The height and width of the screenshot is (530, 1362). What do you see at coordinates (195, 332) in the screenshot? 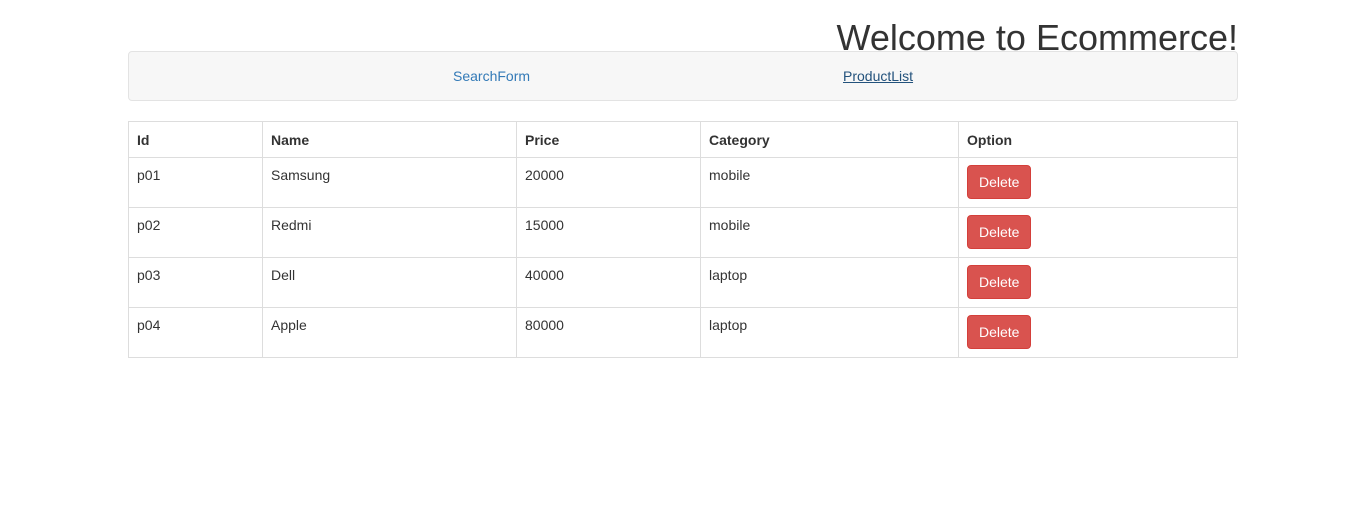
I see `cell-id: p04` at bounding box center [195, 332].